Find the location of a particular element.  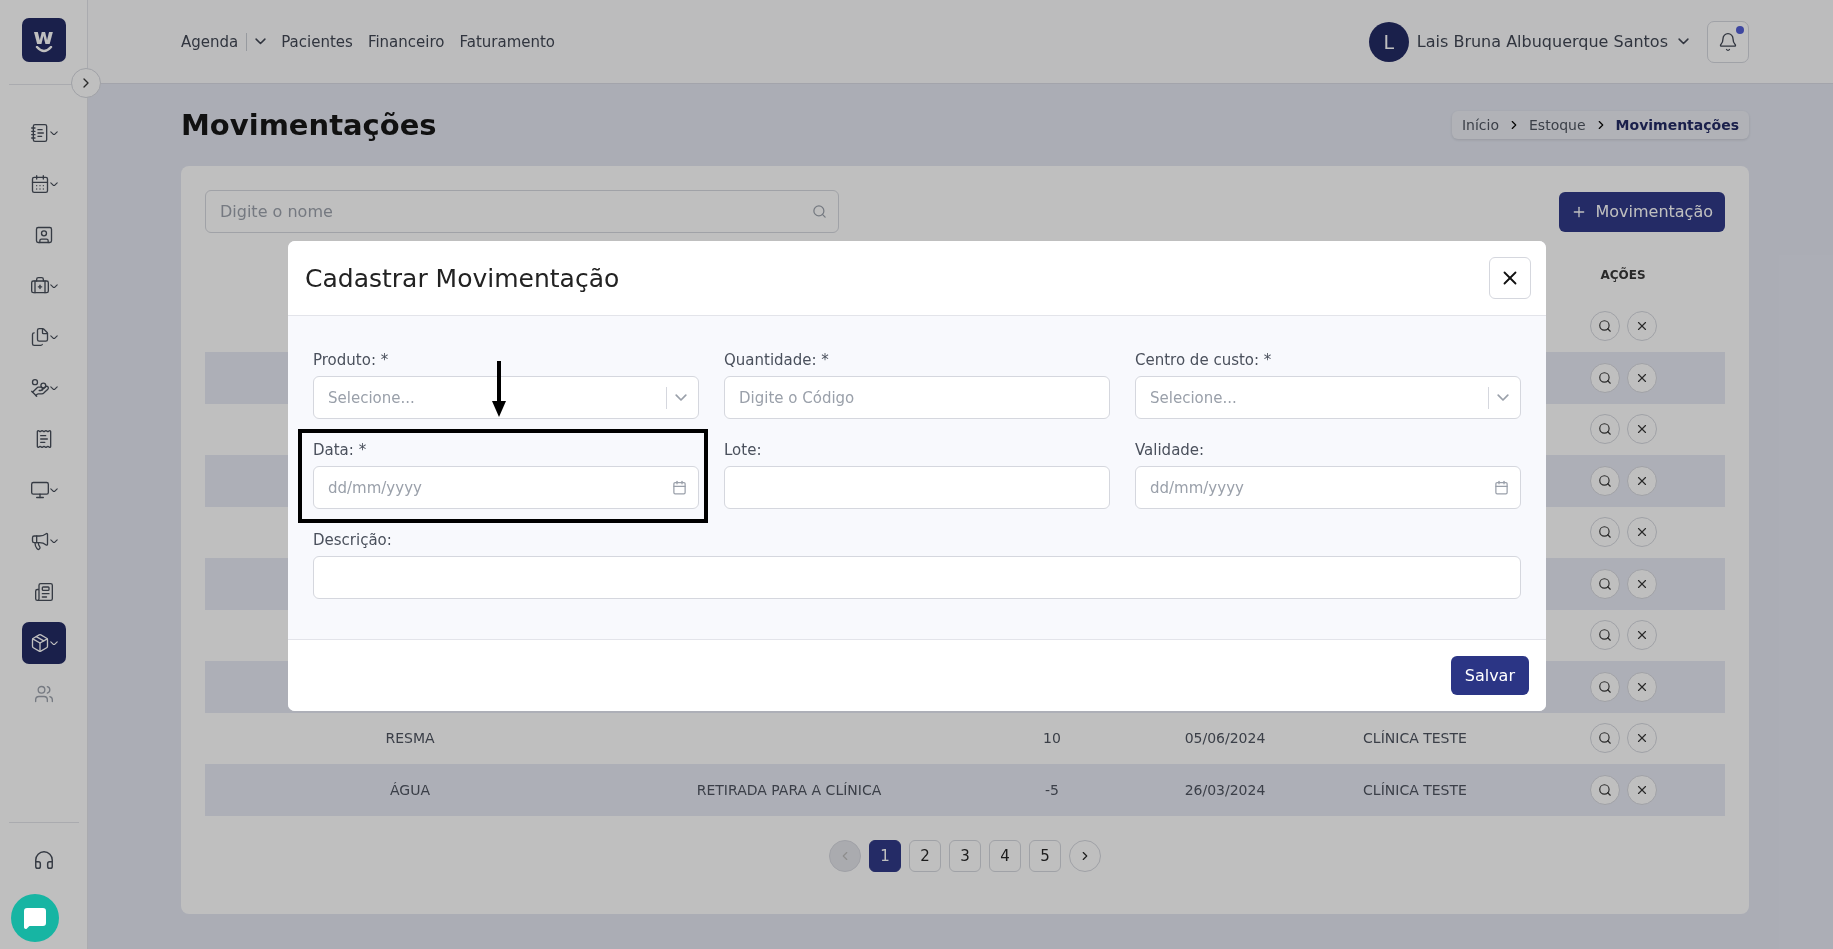

avatar: L is located at coordinates (1388, 41).